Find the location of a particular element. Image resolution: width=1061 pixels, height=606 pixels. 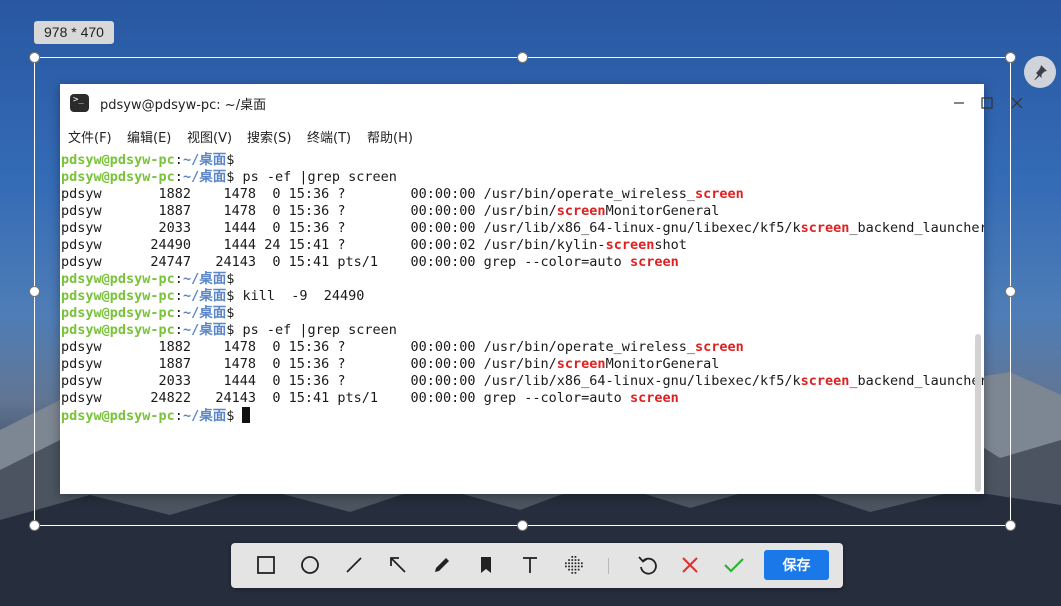

arrow-tool is located at coordinates (398, 565).